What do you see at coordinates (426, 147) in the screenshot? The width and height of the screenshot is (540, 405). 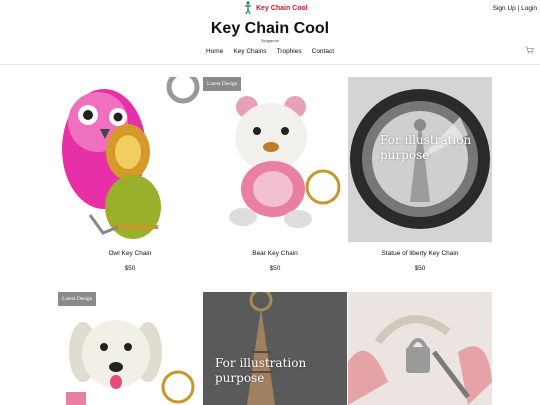 I see `illustration-overlay-text: For illustration purpose` at bounding box center [426, 147].